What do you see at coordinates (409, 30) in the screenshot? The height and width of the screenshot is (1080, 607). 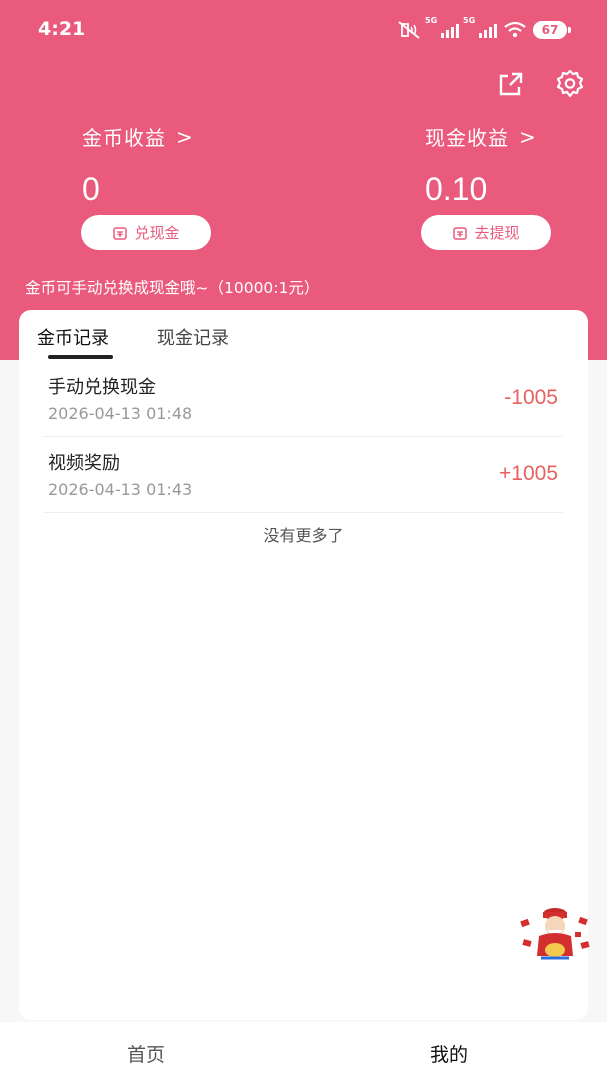 I see `mute-vibrate-icon` at bounding box center [409, 30].